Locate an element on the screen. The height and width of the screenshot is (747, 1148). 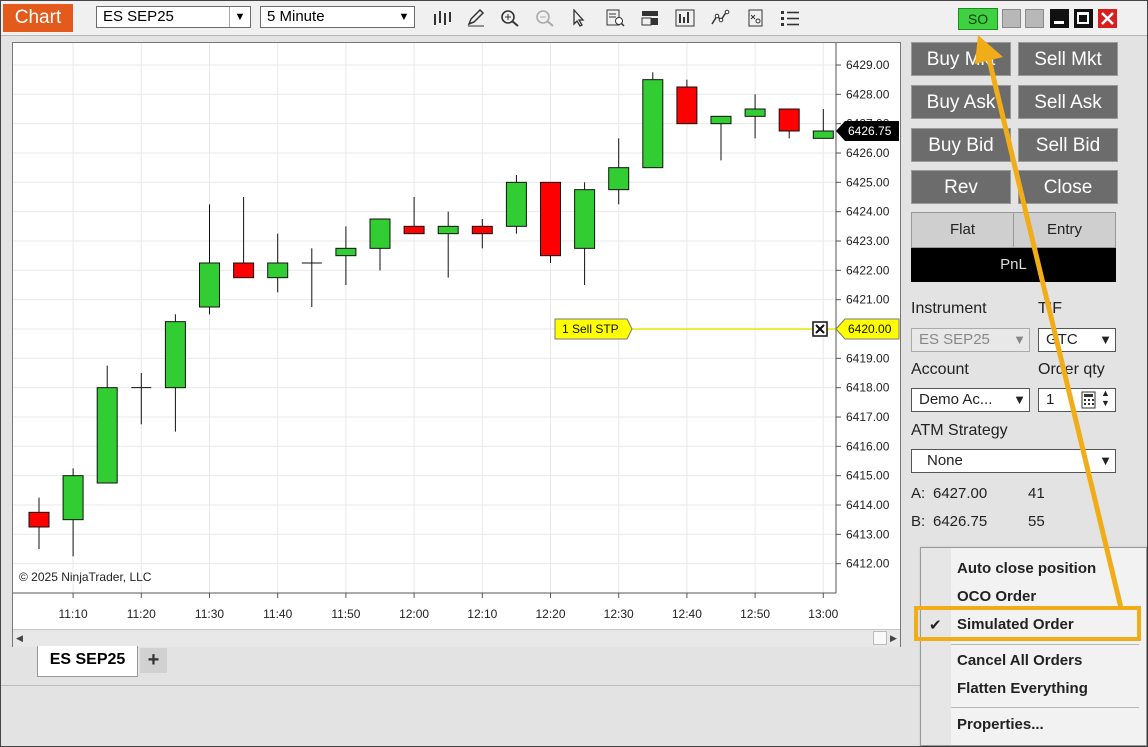
interval-selector: 5 Minute ▼ is located at coordinates (337, 17).